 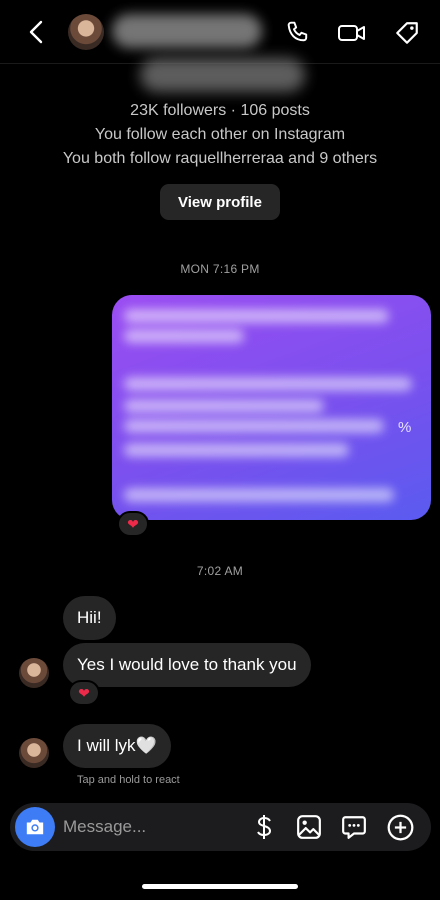 What do you see at coordinates (128, 780) in the screenshot?
I see `react-hint: Tap and hold to react` at bounding box center [128, 780].